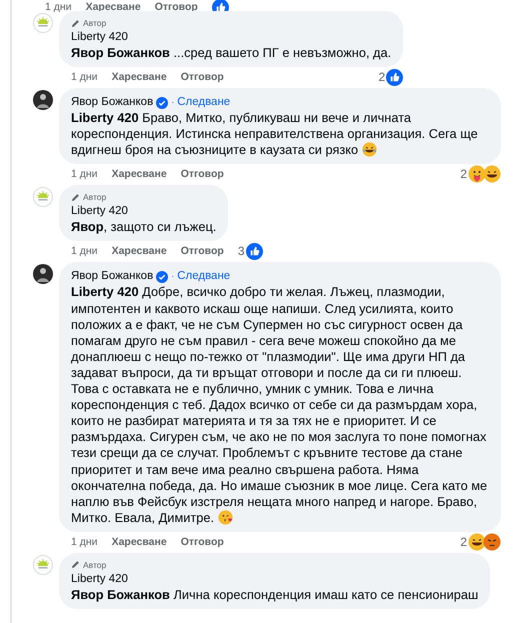 This screenshot has width=520, height=623. What do you see at coordinates (275, 134) in the screenshot?
I see `comment-text: Liberty 420 Браво, Митко, публикуваш ни вече и личната кореспонденция. Истинска неправителствена организация. Сега ще вдигнеш броя на съюзниците в каузата си рязко` at bounding box center [275, 134].